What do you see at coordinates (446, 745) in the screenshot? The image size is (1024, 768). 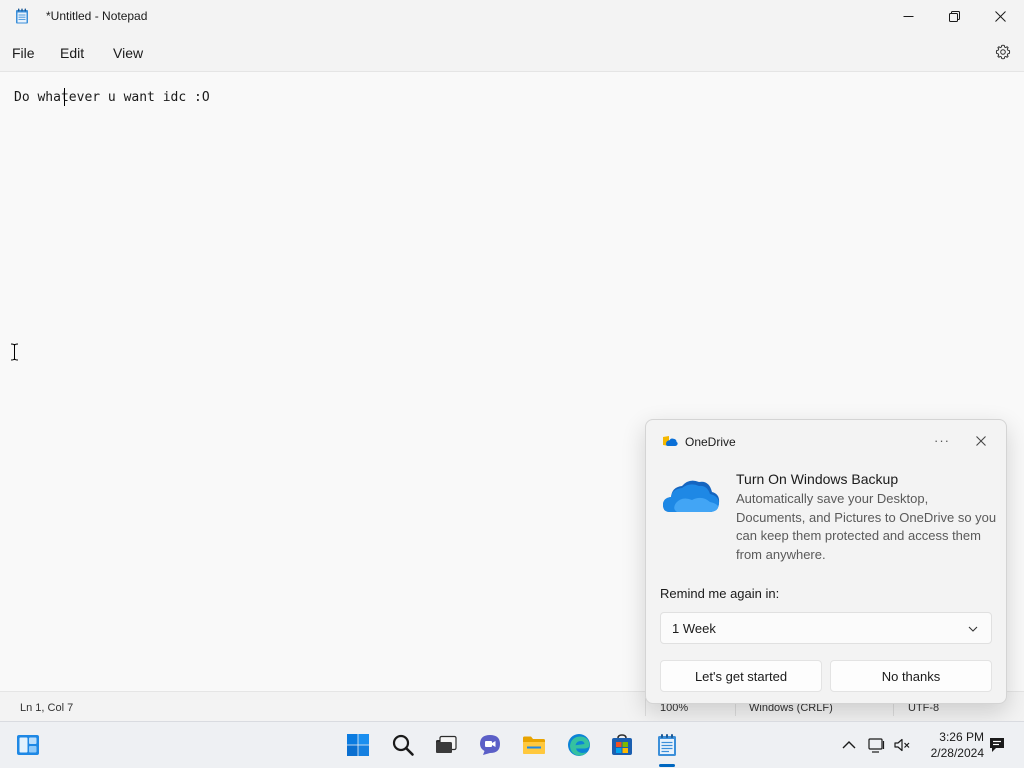 I see `task-view-icon` at bounding box center [446, 745].